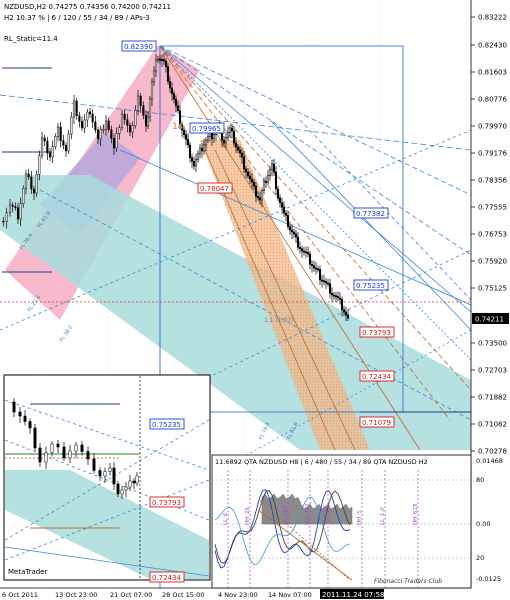  I want to click on price-axis, so click(490, 294).